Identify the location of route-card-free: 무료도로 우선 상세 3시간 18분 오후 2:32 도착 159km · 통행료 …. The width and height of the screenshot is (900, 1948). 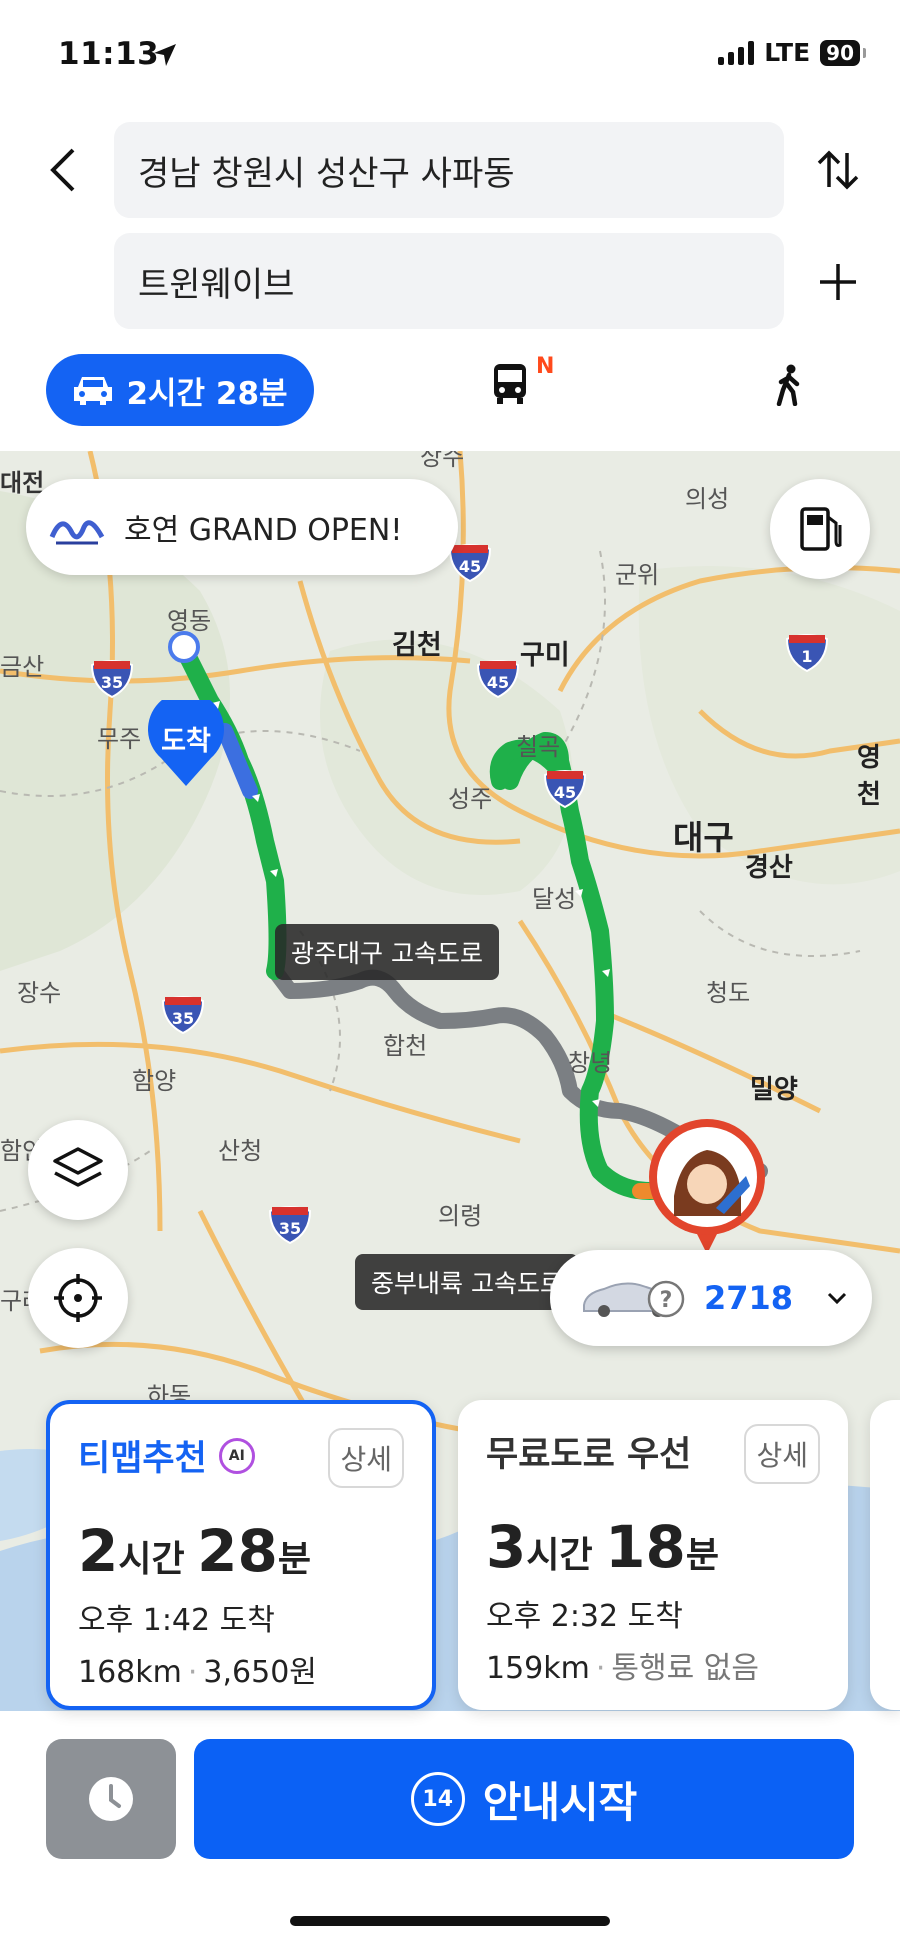
(653, 1555).